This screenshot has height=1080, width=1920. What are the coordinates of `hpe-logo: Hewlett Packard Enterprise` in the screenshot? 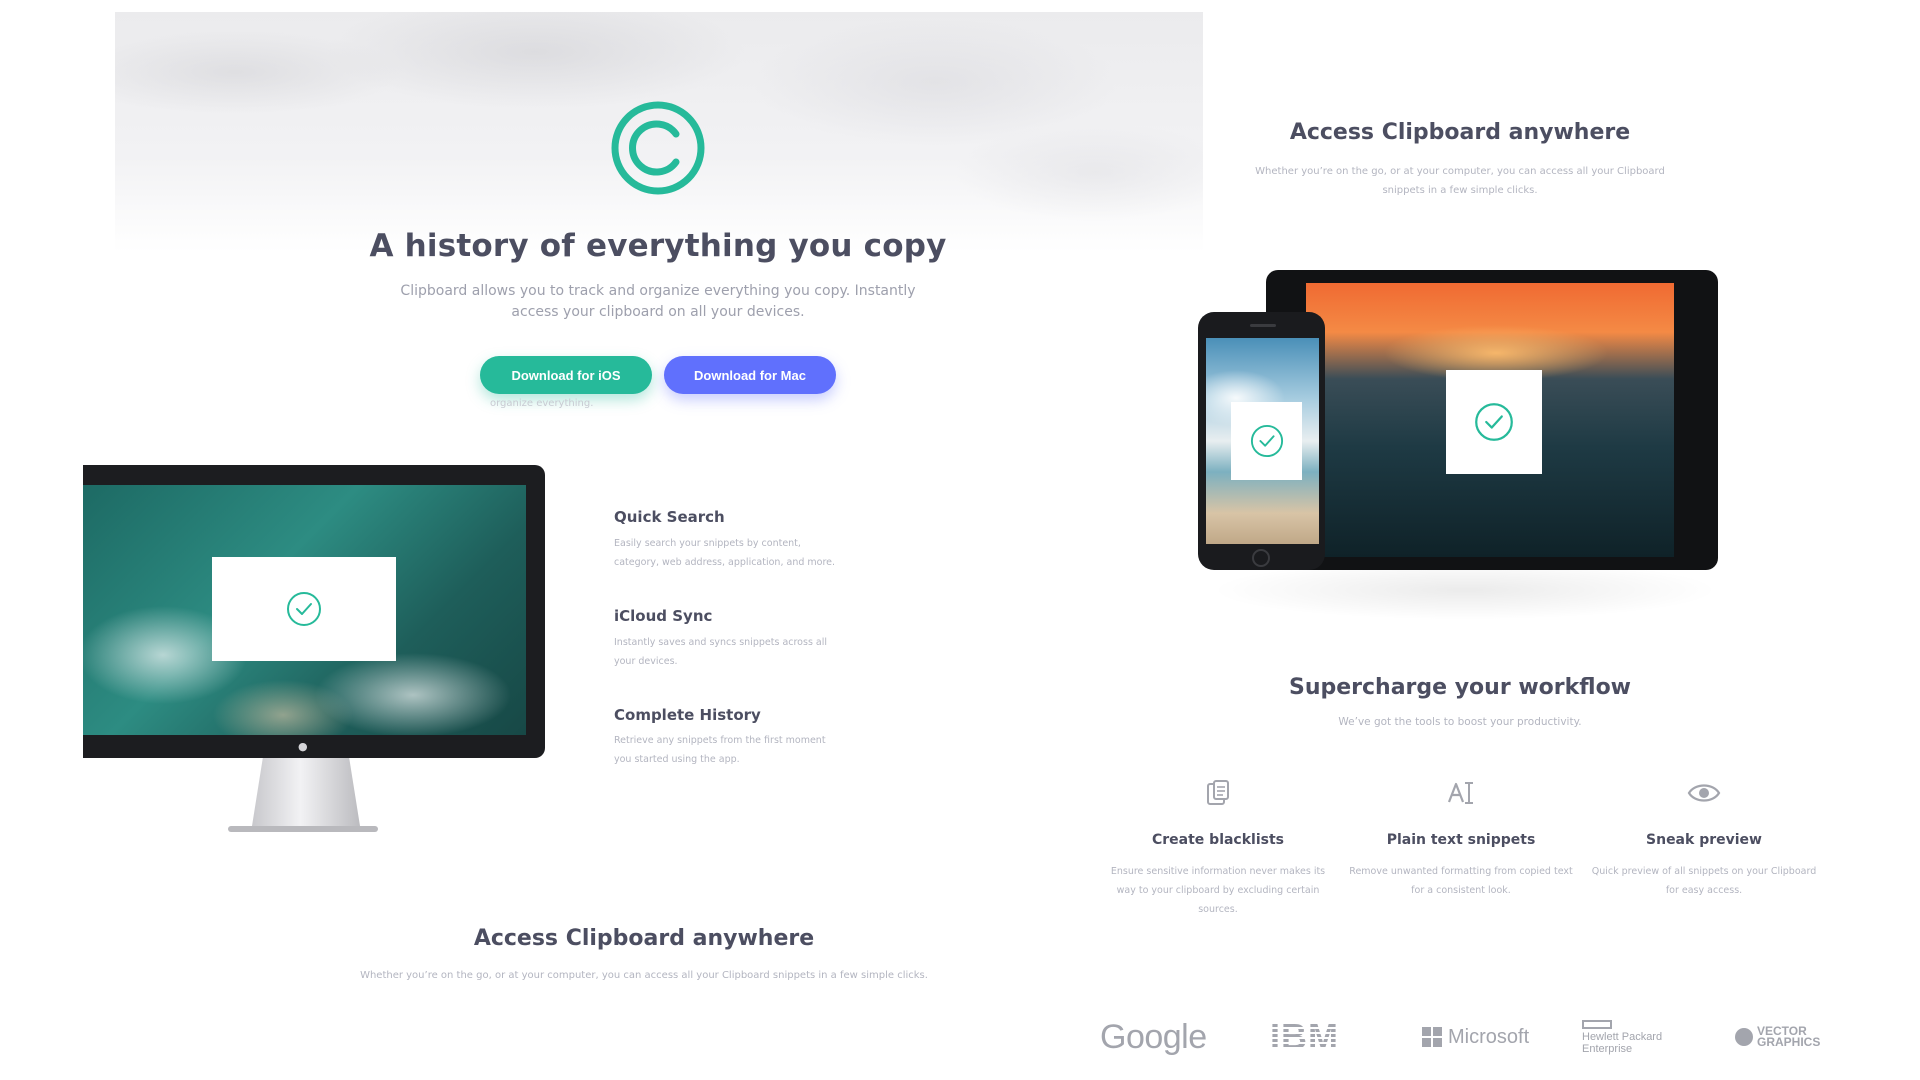 It's located at (1622, 1037).